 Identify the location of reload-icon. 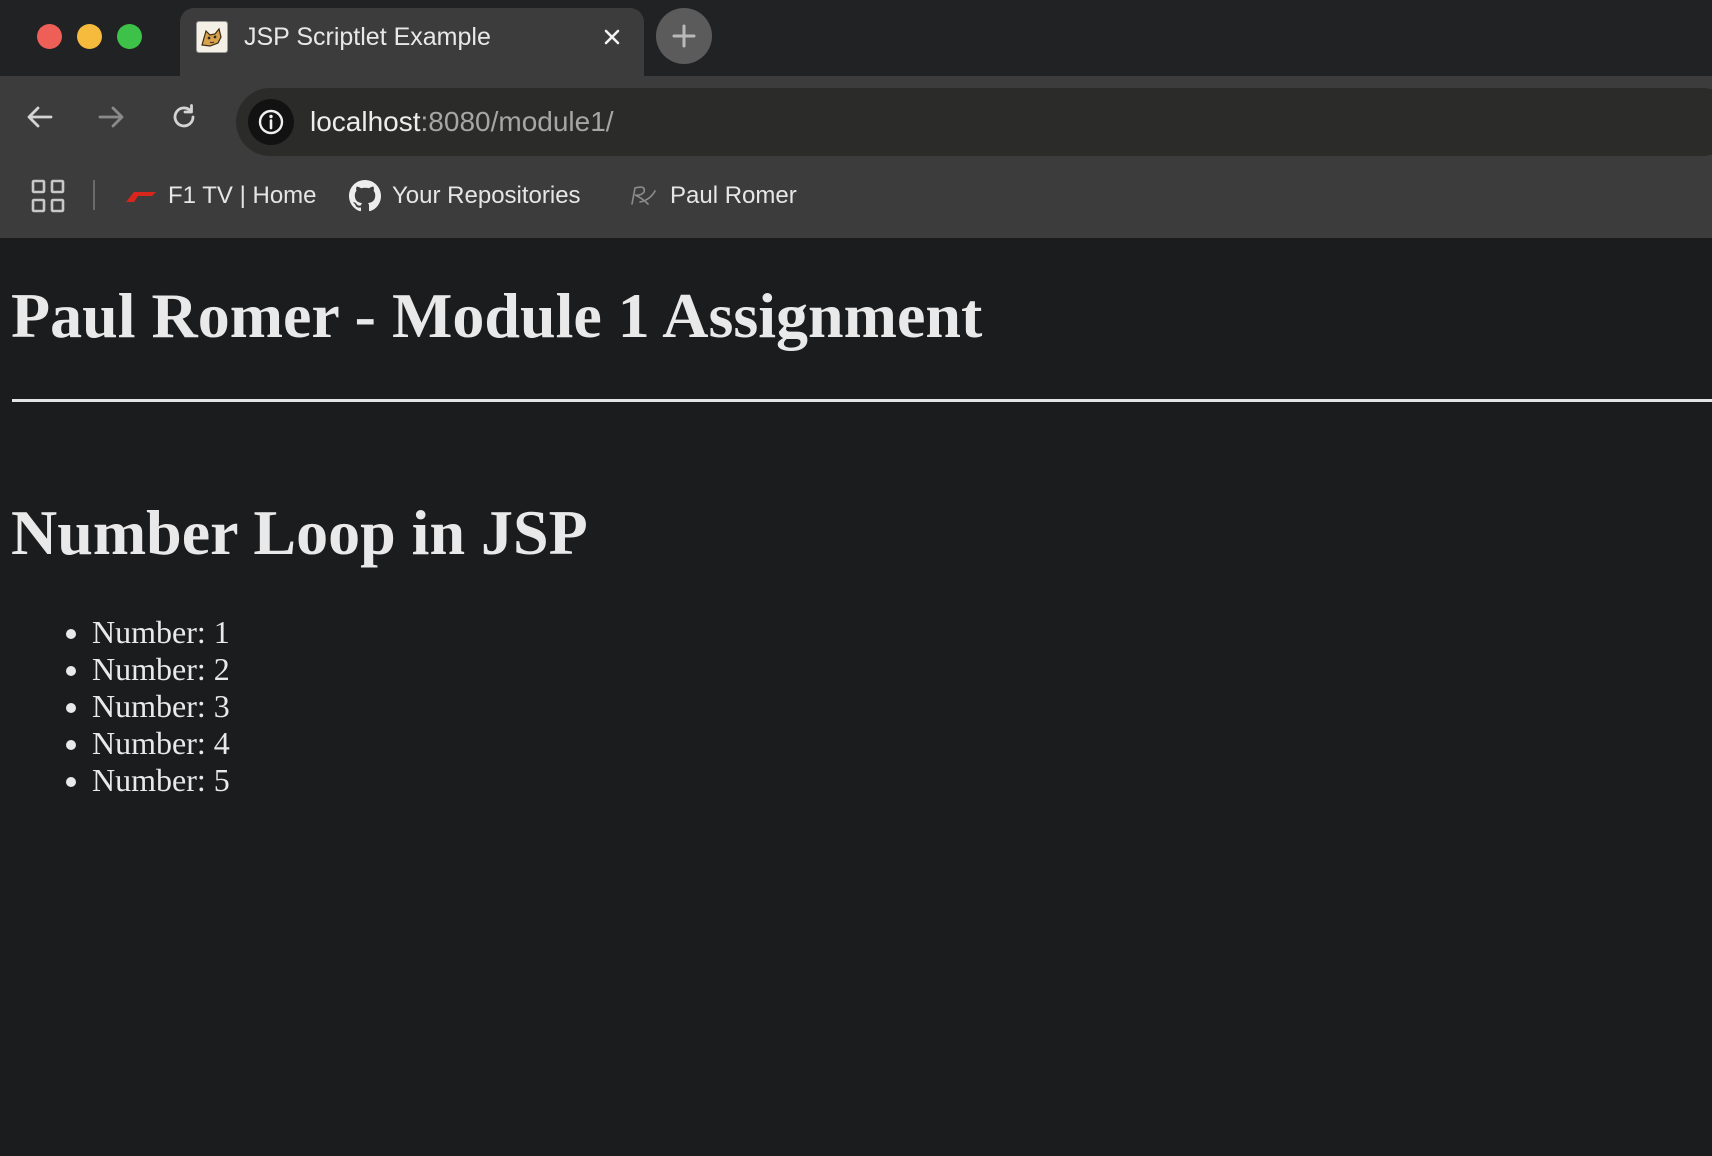
(184, 116).